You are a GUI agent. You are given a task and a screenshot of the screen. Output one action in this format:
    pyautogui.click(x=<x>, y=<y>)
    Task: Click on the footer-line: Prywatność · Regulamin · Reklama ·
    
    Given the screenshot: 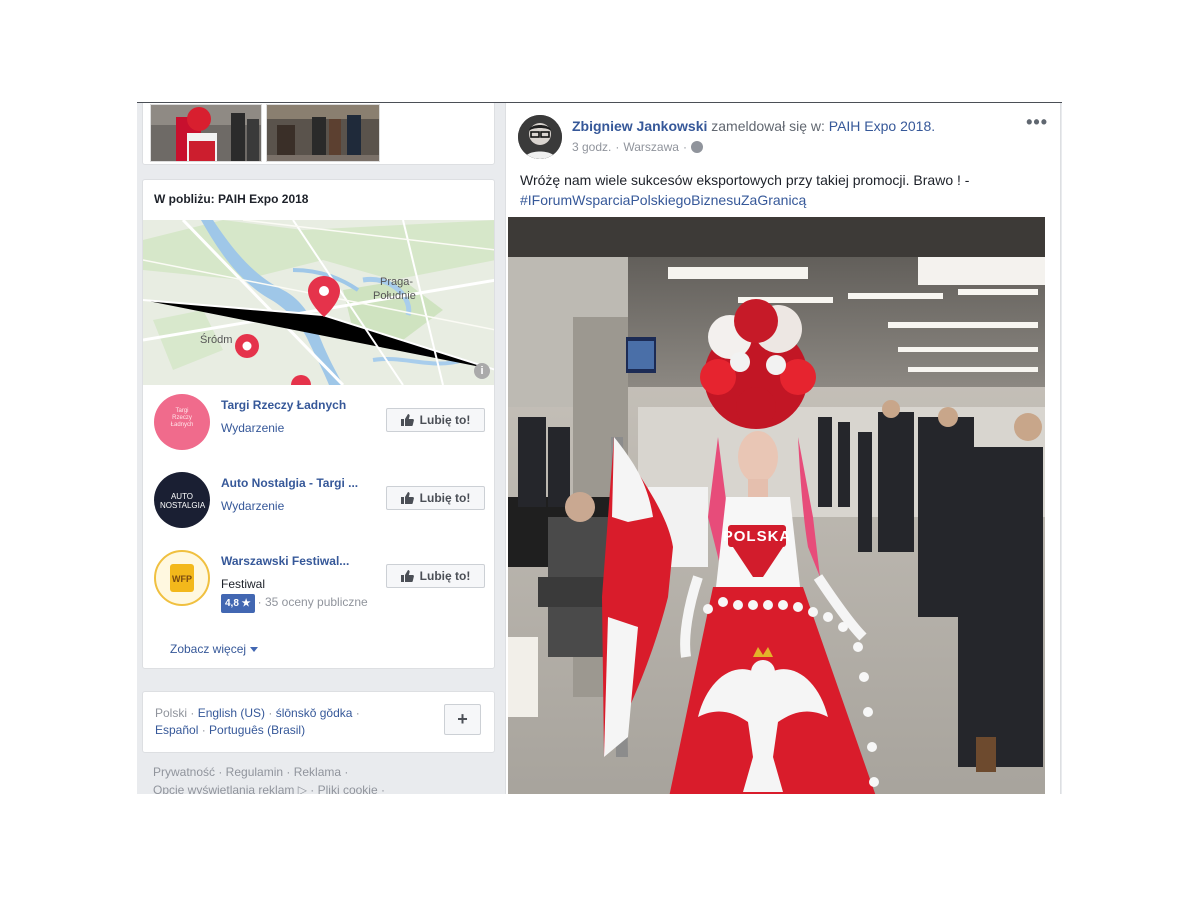 What is the action you would take?
    pyautogui.click(x=269, y=772)
    